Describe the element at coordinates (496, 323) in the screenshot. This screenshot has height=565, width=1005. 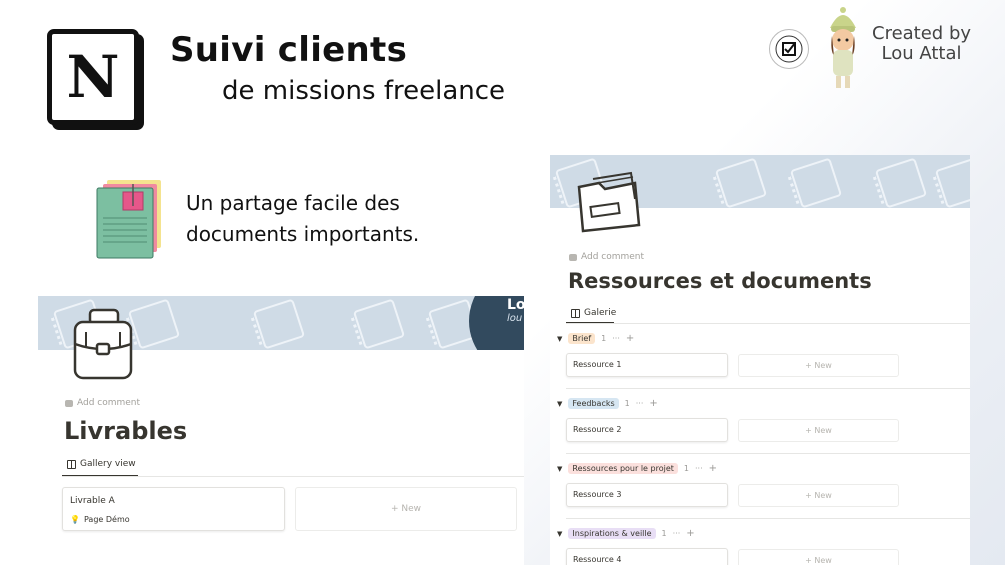
I see `cover-brand-circle: Lo lou` at that location.